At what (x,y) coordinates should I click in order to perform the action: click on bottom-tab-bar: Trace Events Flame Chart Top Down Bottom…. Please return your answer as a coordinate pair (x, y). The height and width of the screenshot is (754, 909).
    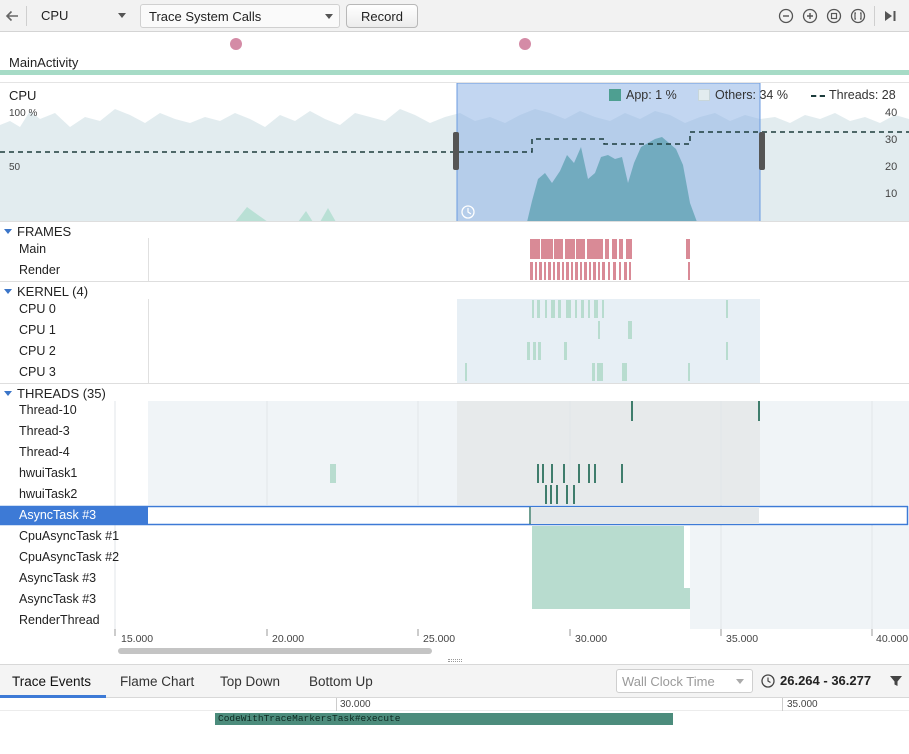
    Looking at the image, I should click on (454, 681).